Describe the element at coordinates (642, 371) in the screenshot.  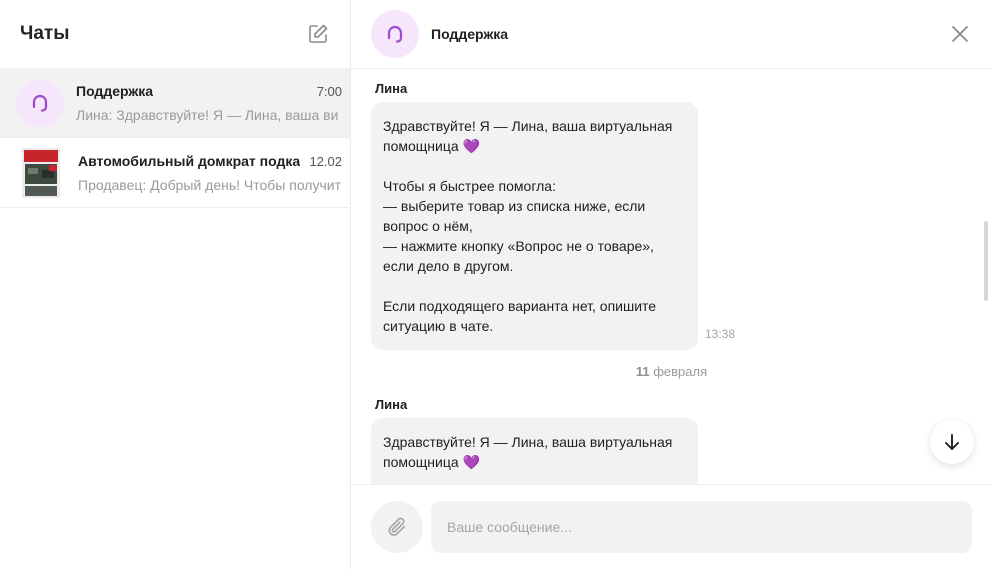
I see `date-day: 11` at that location.